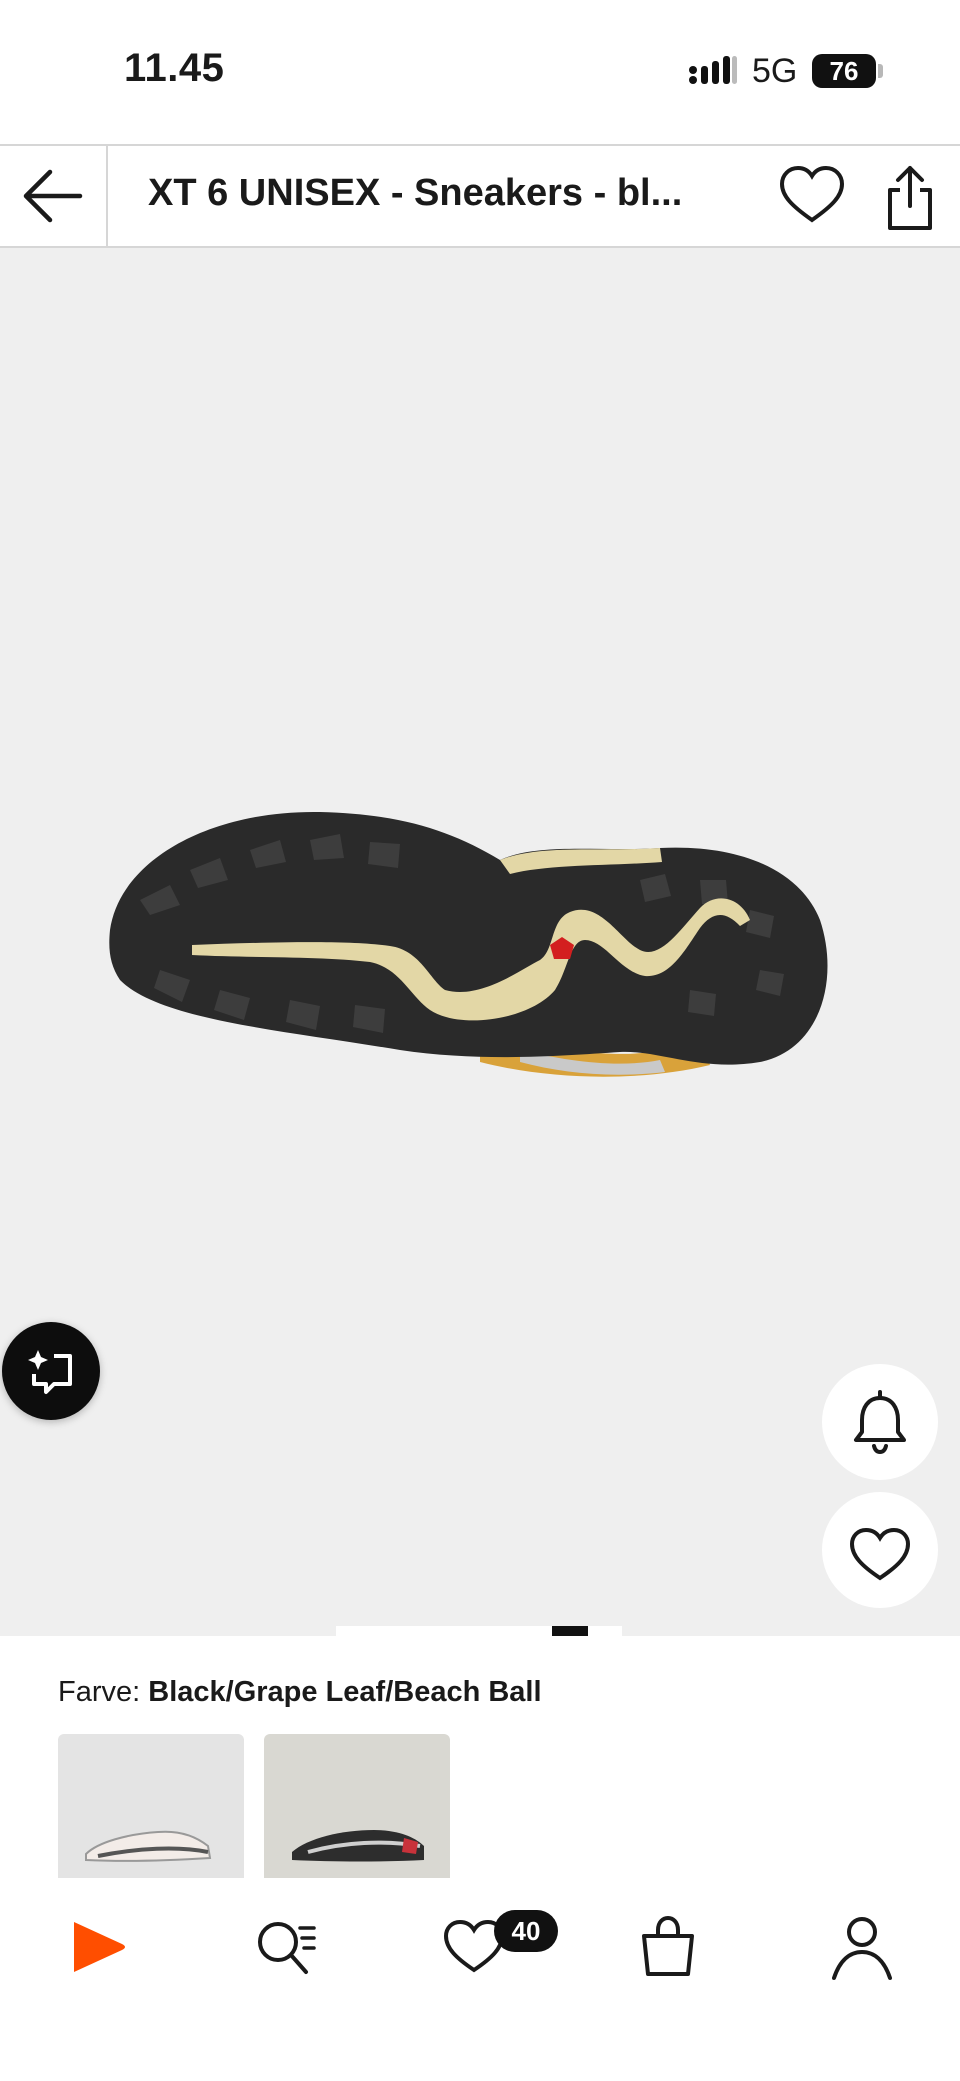 The height and width of the screenshot is (2081, 960). What do you see at coordinates (526, 1931) in the screenshot?
I see `wishlist-count-badge: 40` at bounding box center [526, 1931].